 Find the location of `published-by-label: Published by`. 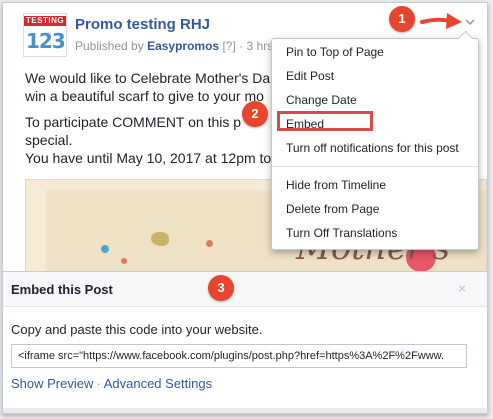

published-by-label: Published by is located at coordinates (109, 46).